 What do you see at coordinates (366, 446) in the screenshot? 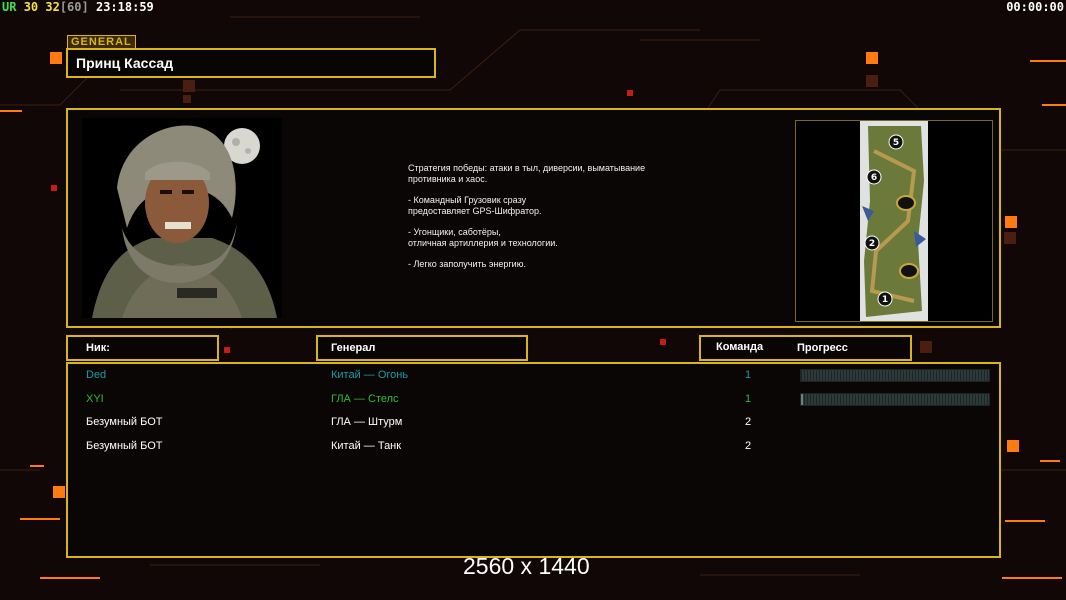
I see `player-general: Китай — Танк` at bounding box center [366, 446].